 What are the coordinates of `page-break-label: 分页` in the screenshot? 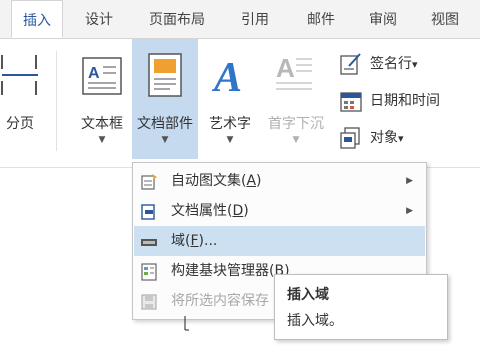 It's located at (20, 124).